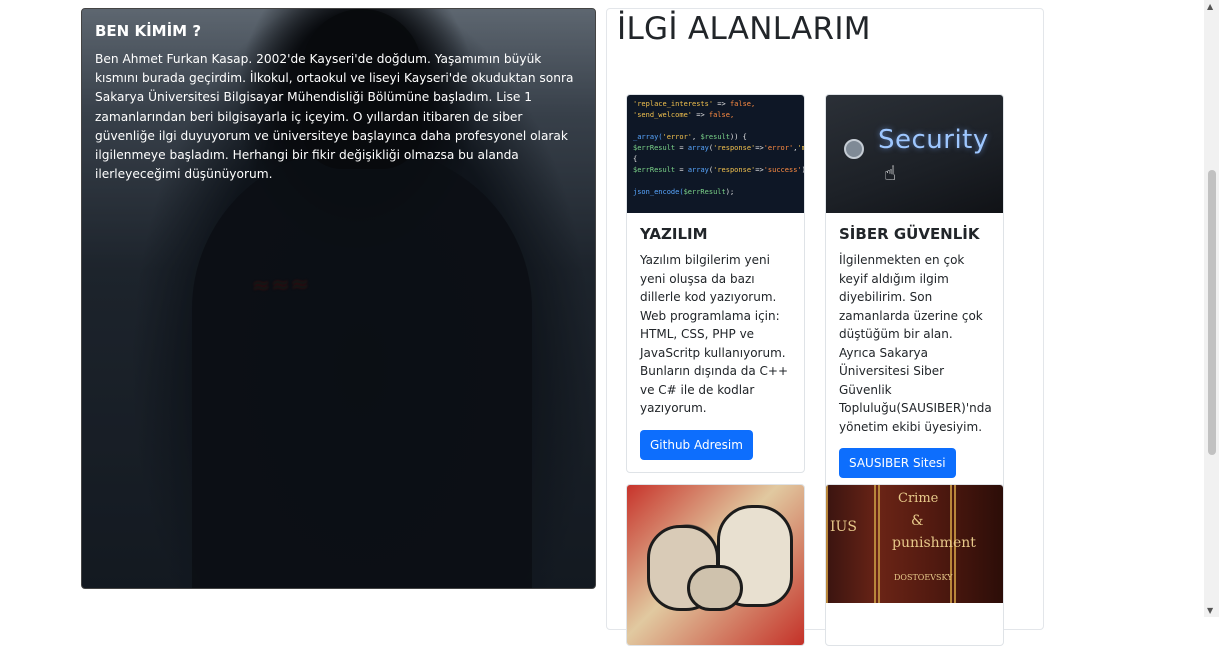  Describe the element at coordinates (851, 544) in the screenshot. I see `book-spine` at that location.